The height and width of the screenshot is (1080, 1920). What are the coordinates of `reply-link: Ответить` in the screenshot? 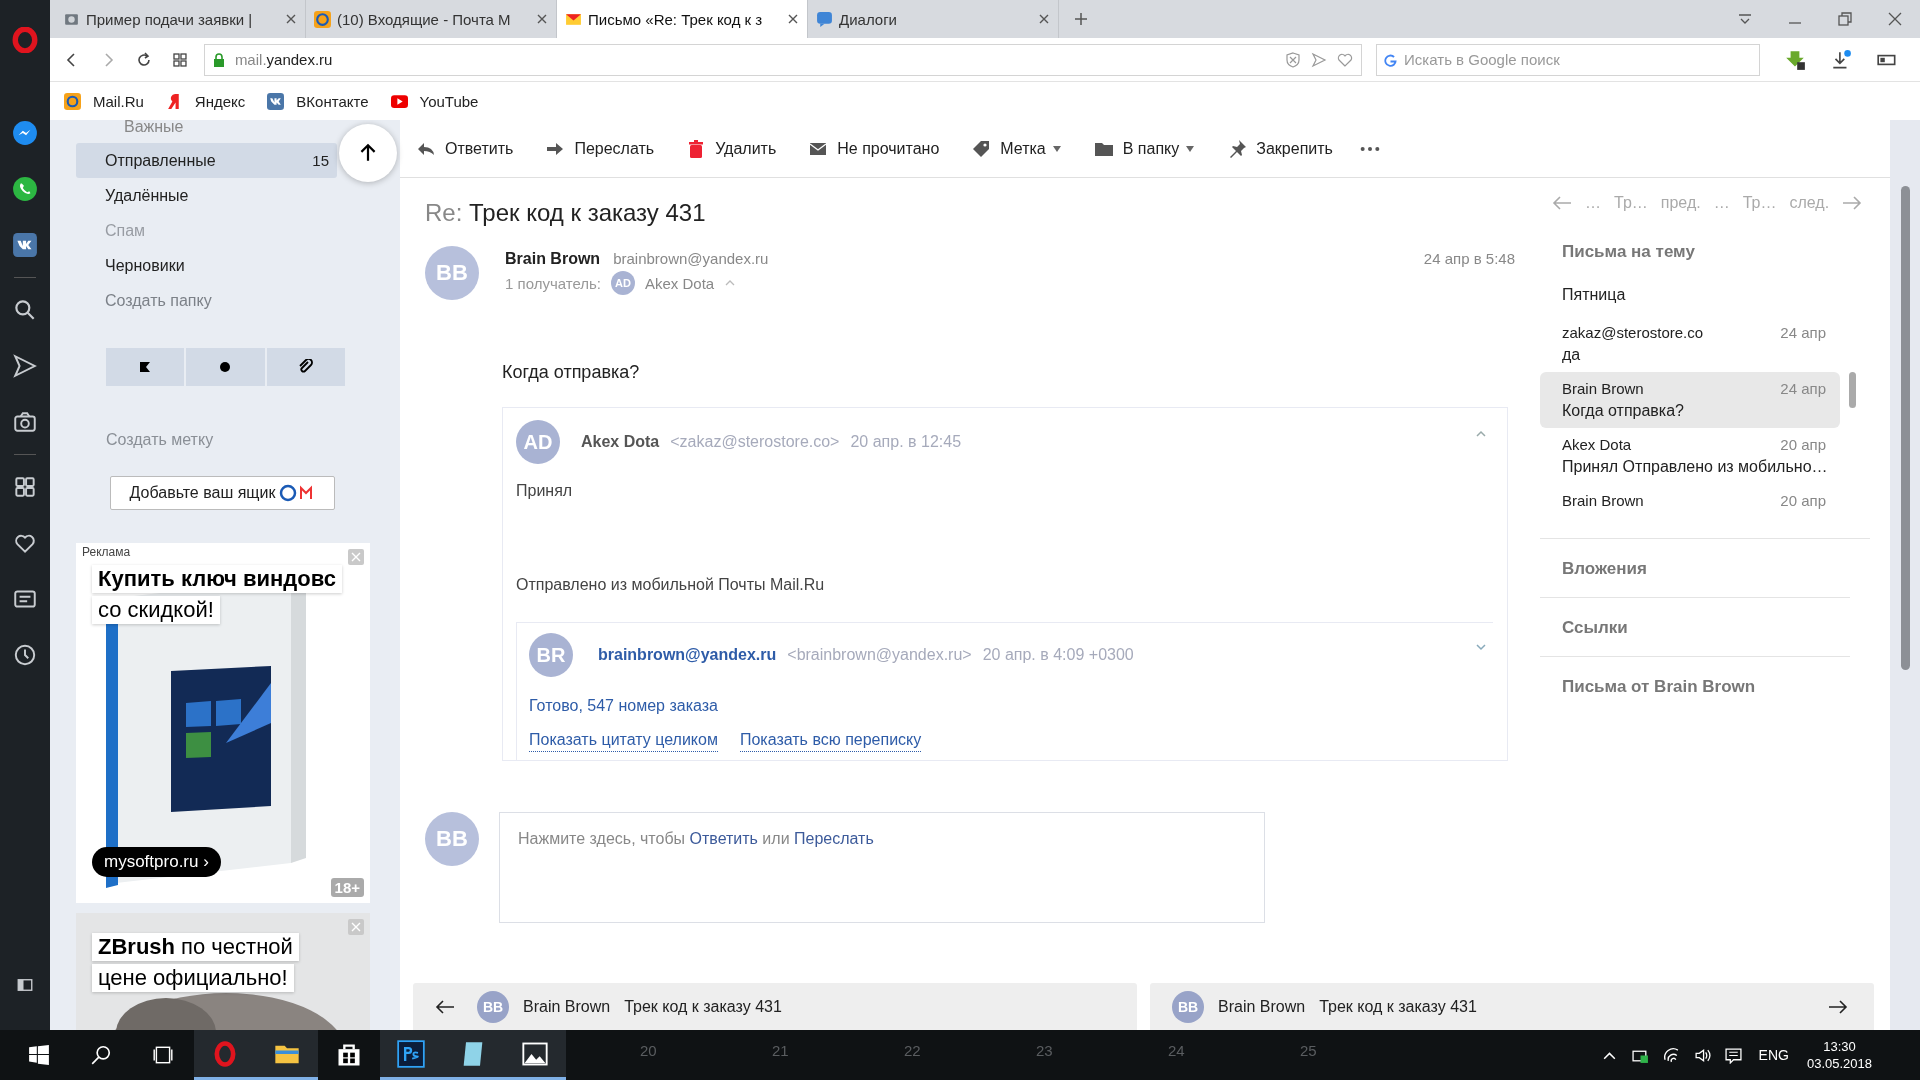 It's located at (723, 838).